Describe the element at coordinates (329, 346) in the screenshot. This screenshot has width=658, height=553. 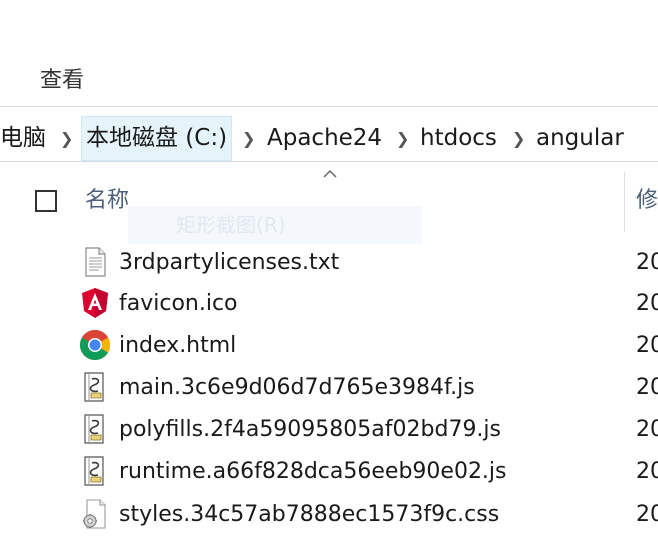
I see `list-item: index.html 20` at that location.